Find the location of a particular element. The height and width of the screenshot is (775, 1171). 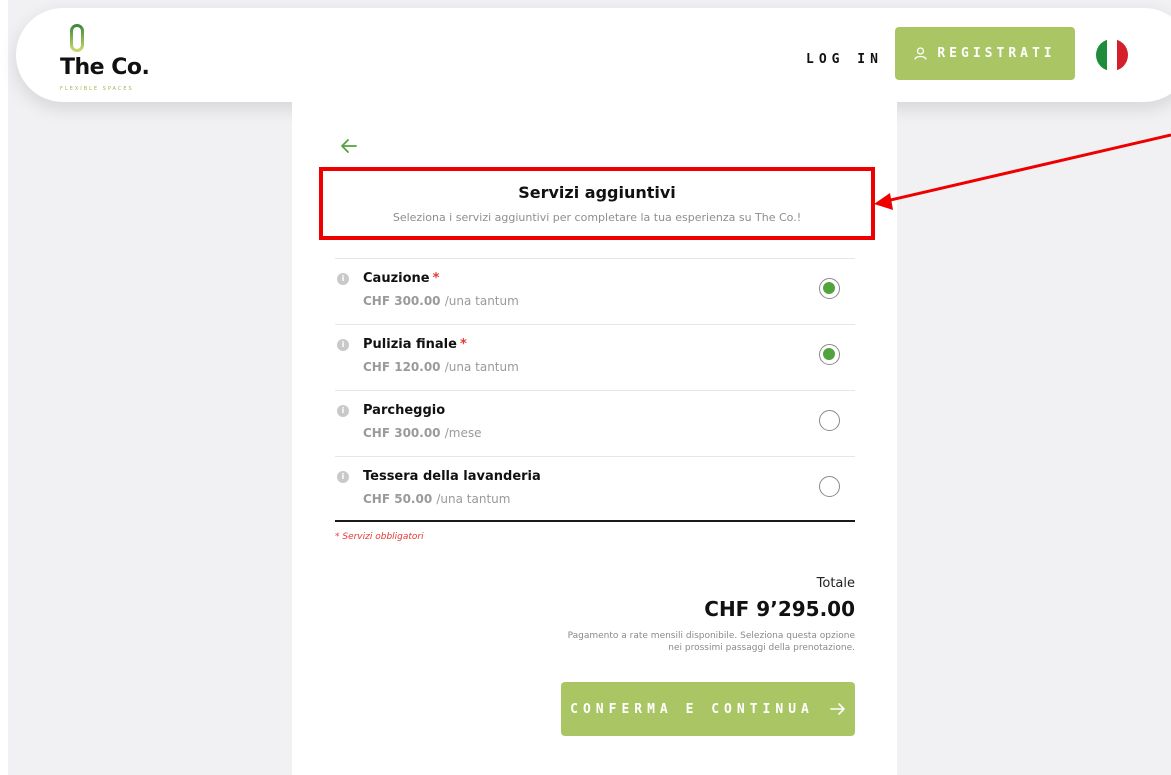

annotation-highlight-box is located at coordinates (597, 203).